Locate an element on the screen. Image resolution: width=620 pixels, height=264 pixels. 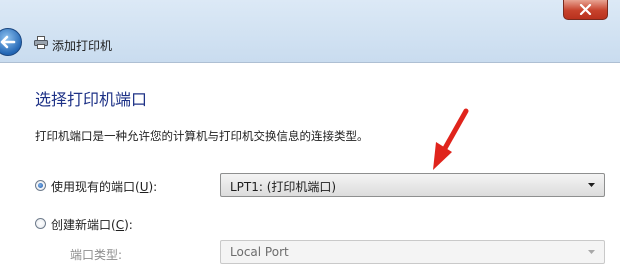
port-type-label: 端口类型: is located at coordinates (96, 255).